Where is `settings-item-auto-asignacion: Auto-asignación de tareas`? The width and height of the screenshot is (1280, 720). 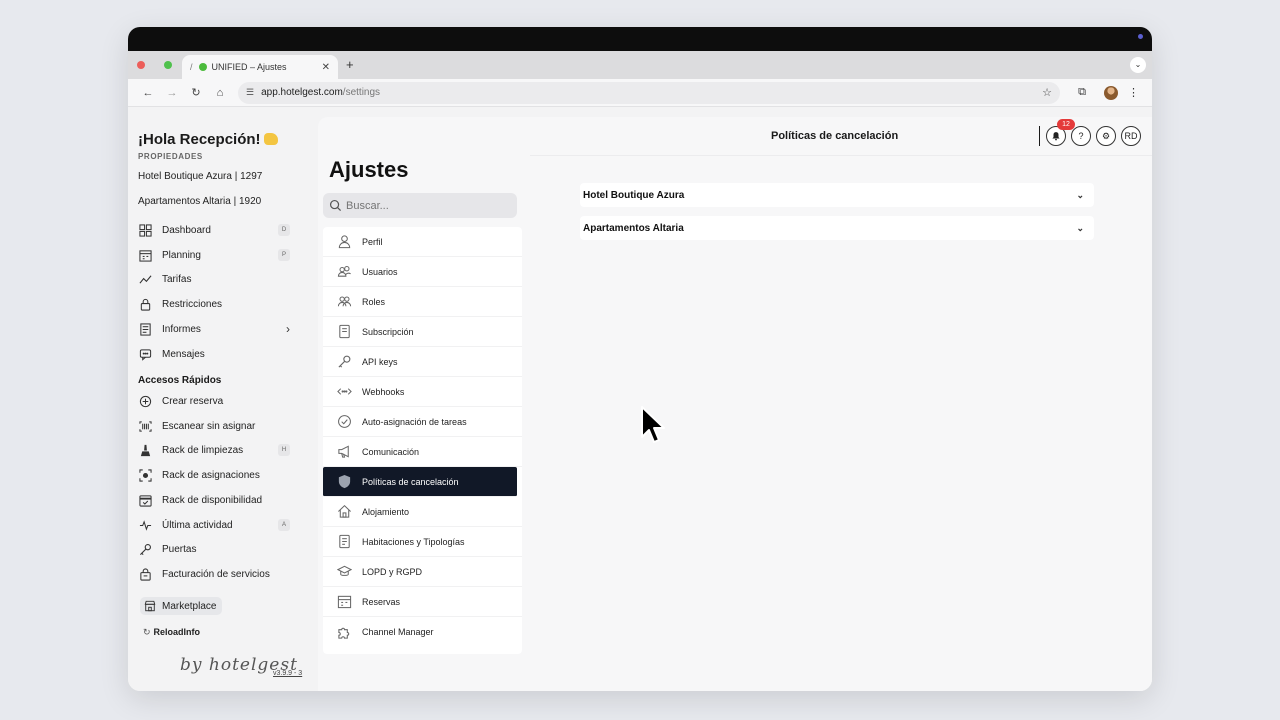 settings-item-auto-asignacion: Auto-asignación de tareas is located at coordinates (422, 422).